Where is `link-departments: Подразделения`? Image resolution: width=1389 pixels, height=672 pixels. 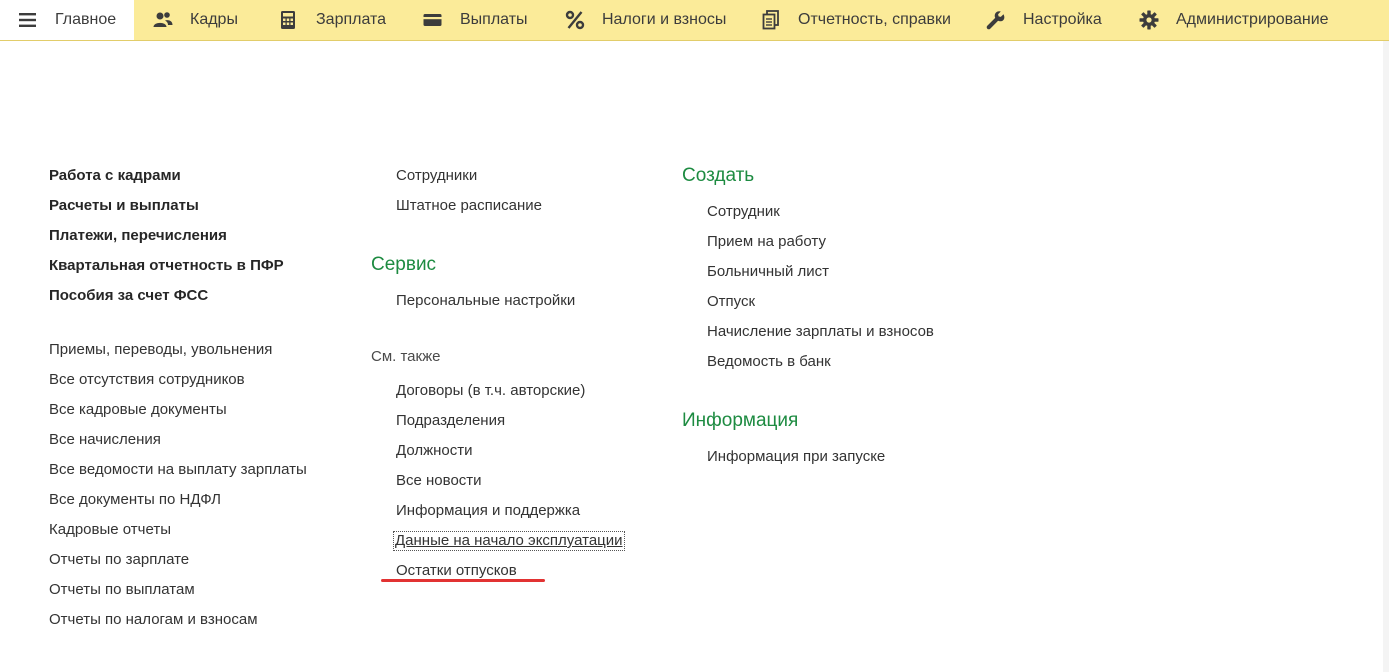
link-departments: Подразделения is located at coordinates (450, 421).